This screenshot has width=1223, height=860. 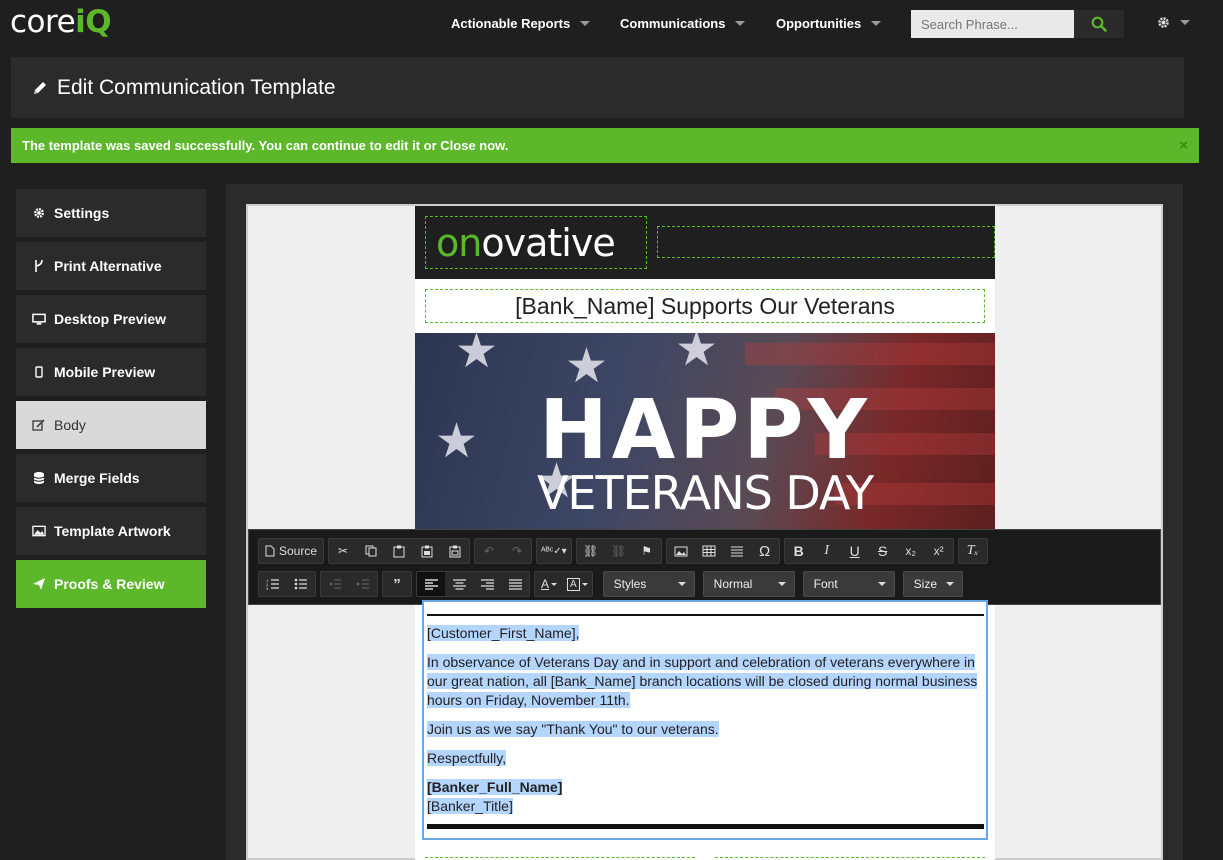 I want to click on image-button, so click(x=681, y=551).